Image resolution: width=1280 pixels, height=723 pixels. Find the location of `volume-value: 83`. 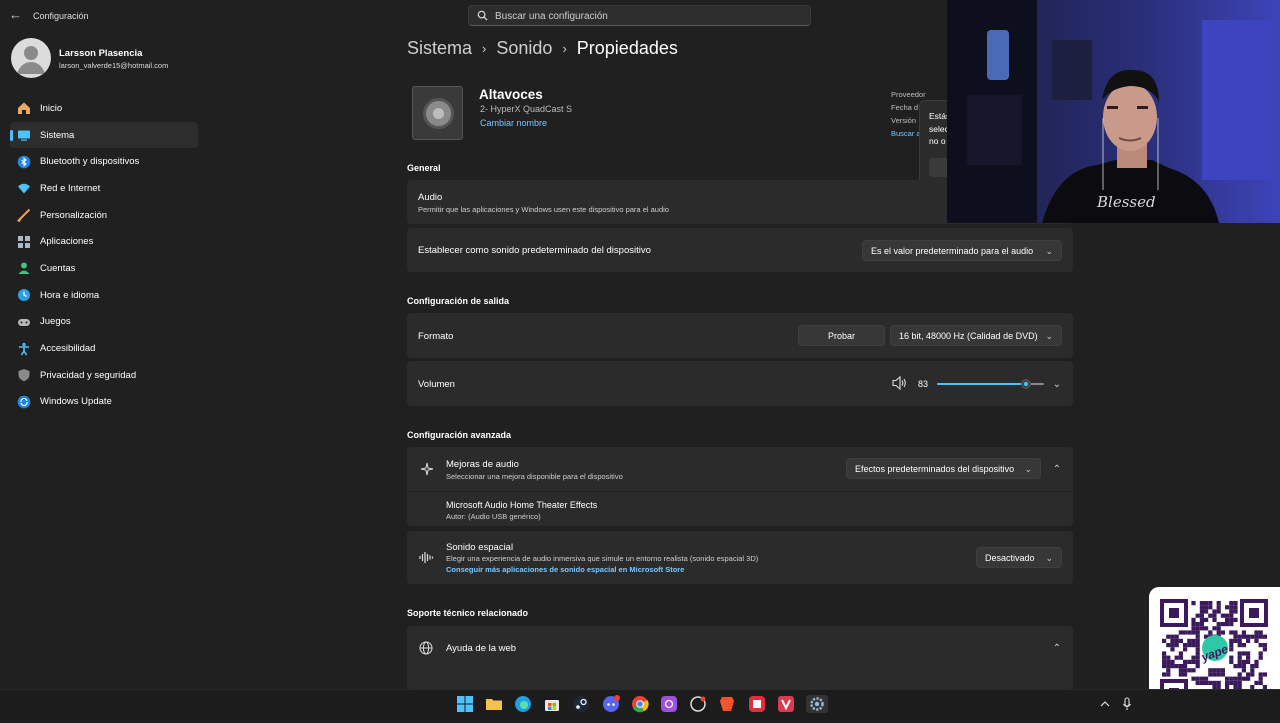

volume-value: 83 is located at coordinates (923, 384).